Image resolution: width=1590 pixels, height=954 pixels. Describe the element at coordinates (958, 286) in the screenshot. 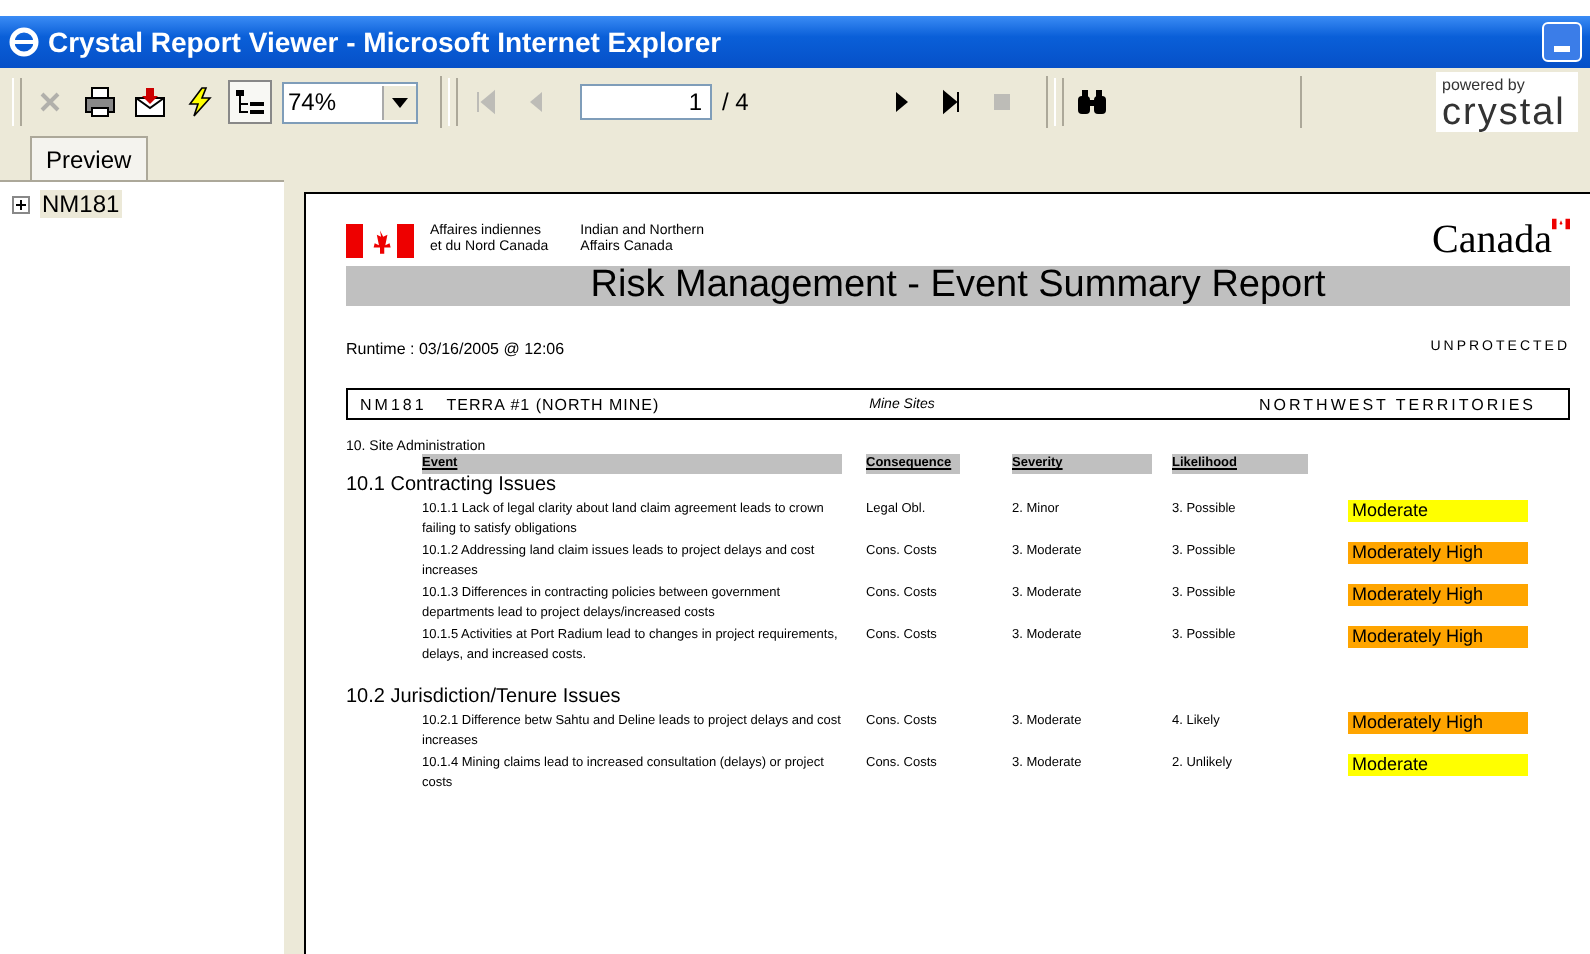

I see `report-title: Risk Management - Event Summary Report` at that location.